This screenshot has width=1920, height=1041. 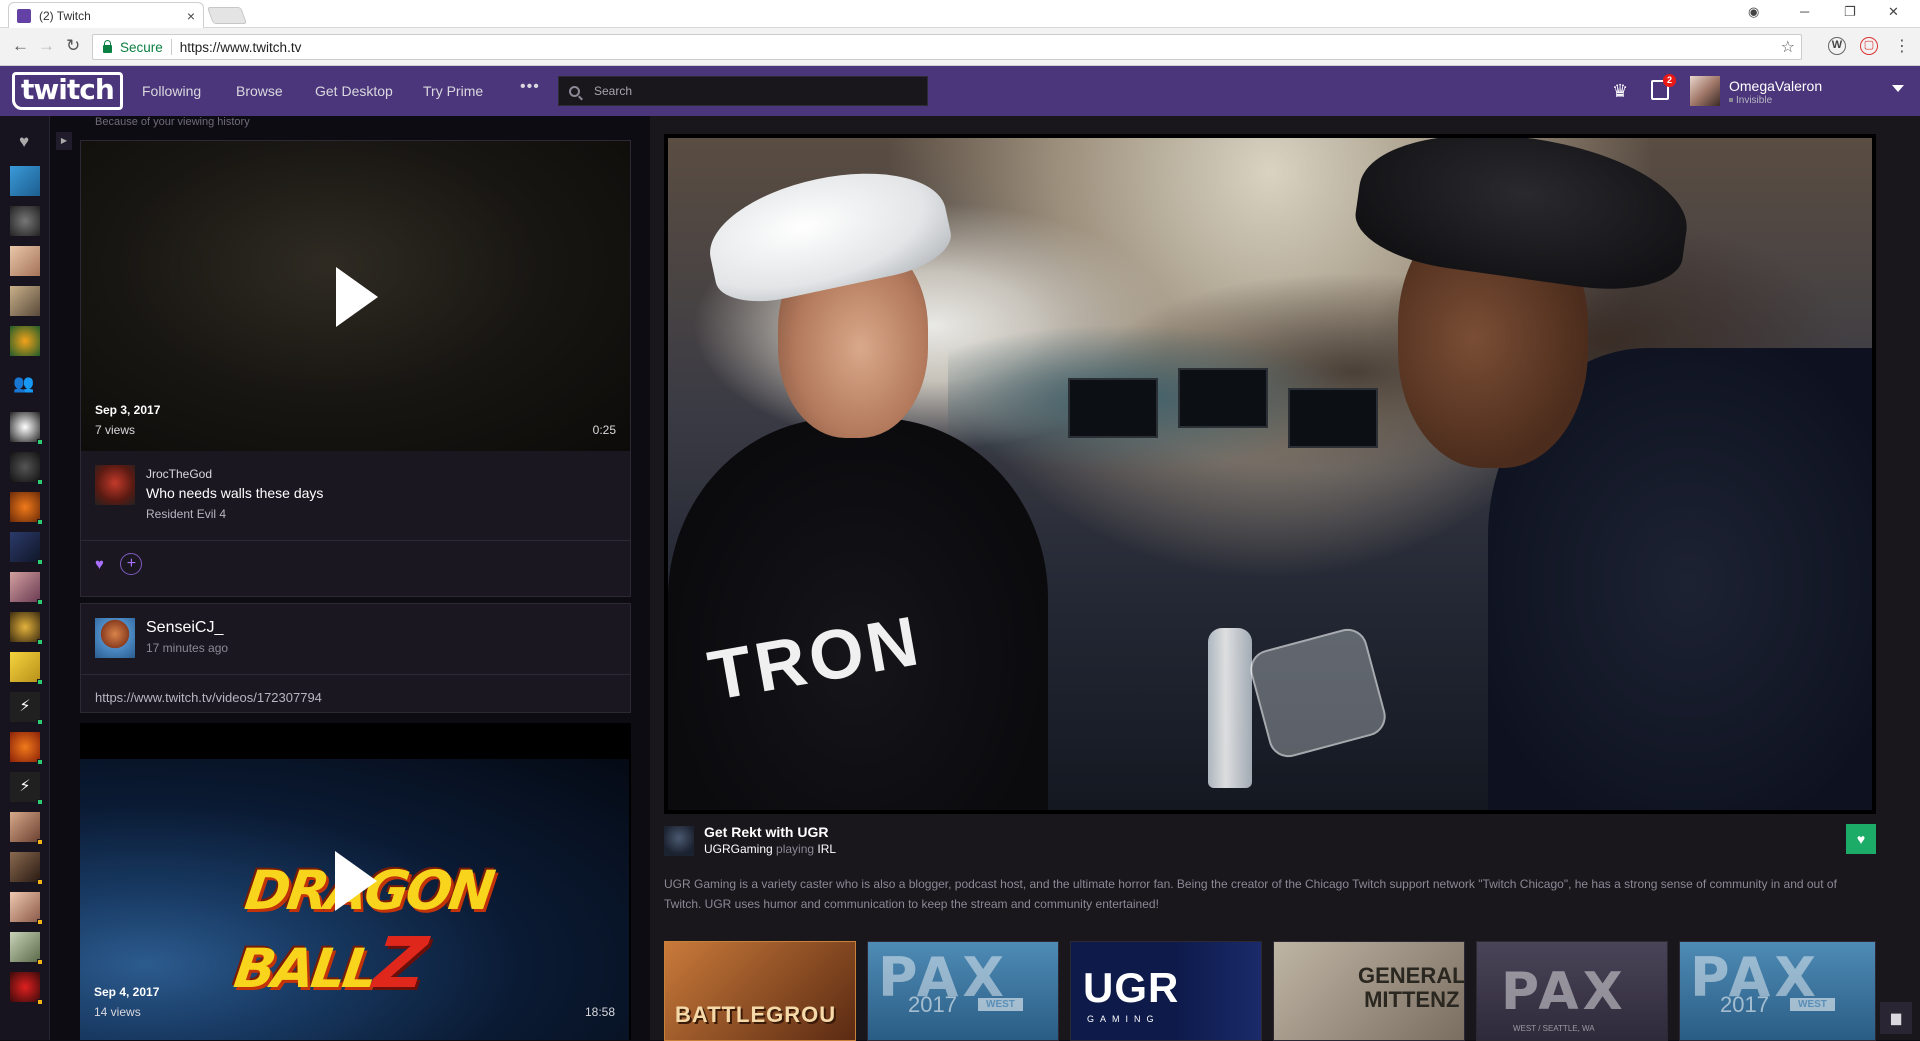 I want to click on rail-tile: GENERAL MITTENZ, so click(x=1369, y=991).